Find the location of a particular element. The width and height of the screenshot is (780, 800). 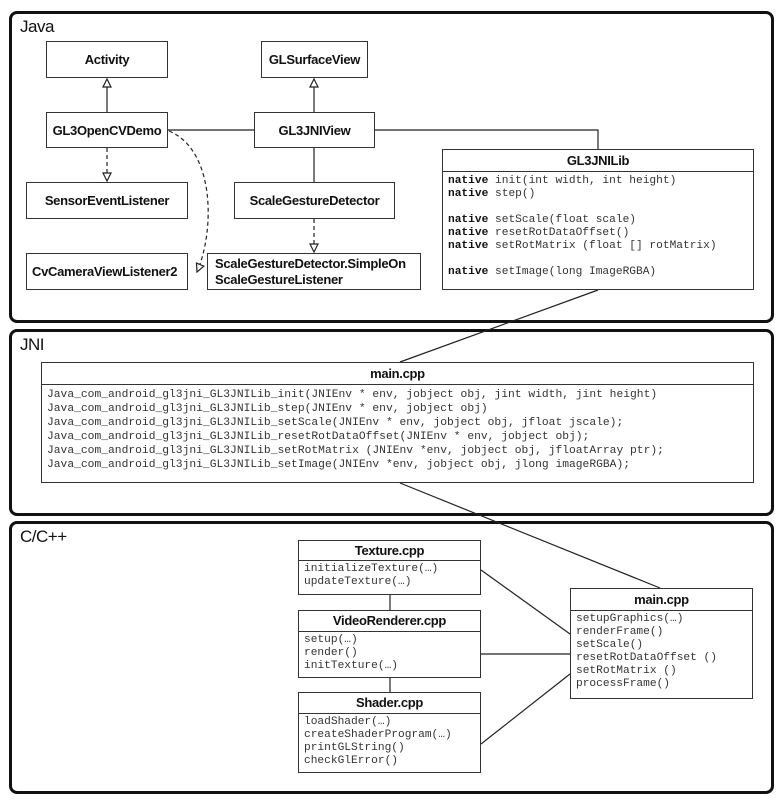

class-title: GL3JNILib is located at coordinates (598, 161).